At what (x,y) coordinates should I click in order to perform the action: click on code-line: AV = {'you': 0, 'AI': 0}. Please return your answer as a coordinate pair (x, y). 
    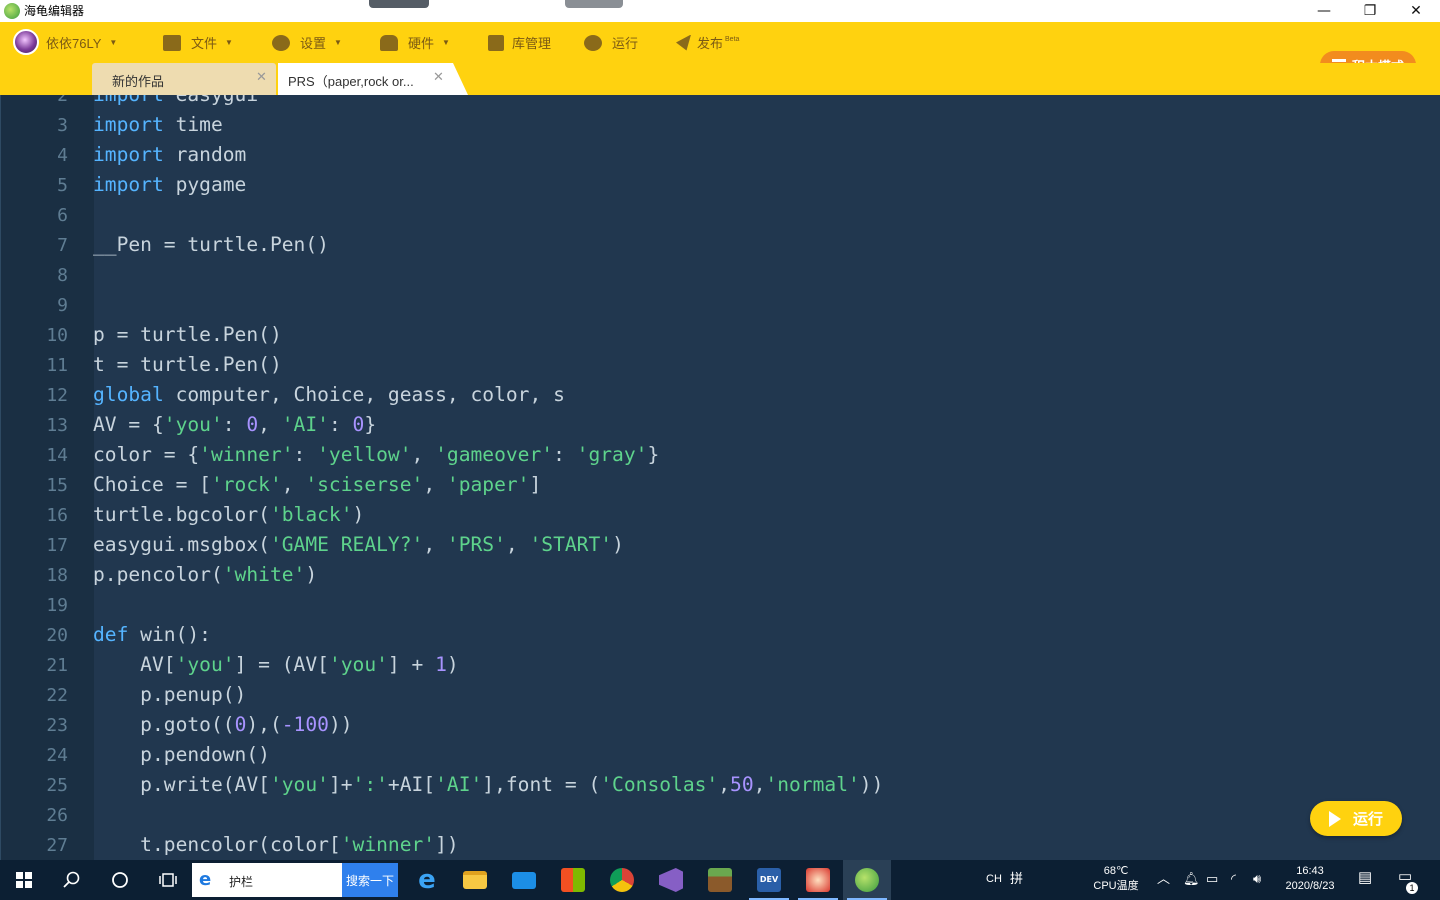
    Looking at the image, I should click on (234, 424).